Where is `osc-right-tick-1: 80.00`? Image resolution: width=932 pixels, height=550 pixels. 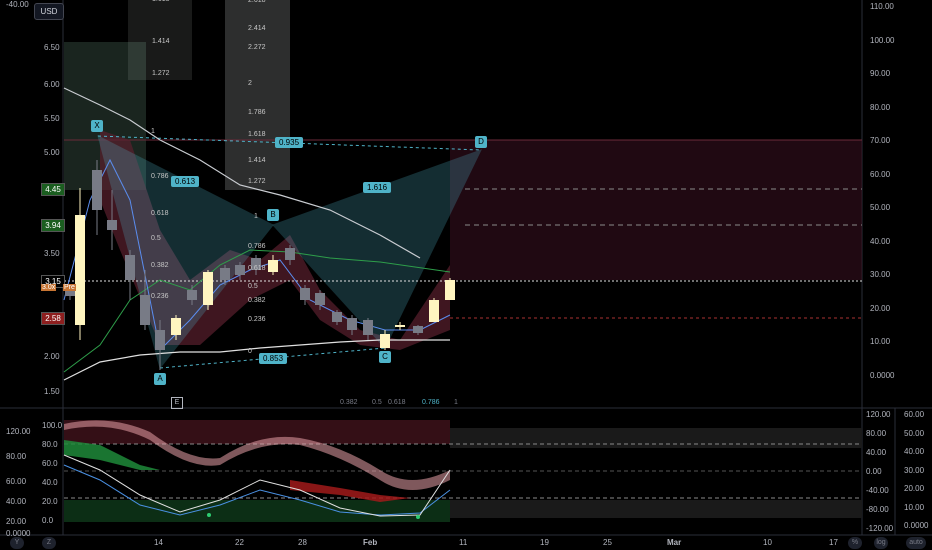 osc-right-tick-1: 80.00 is located at coordinates (876, 433).